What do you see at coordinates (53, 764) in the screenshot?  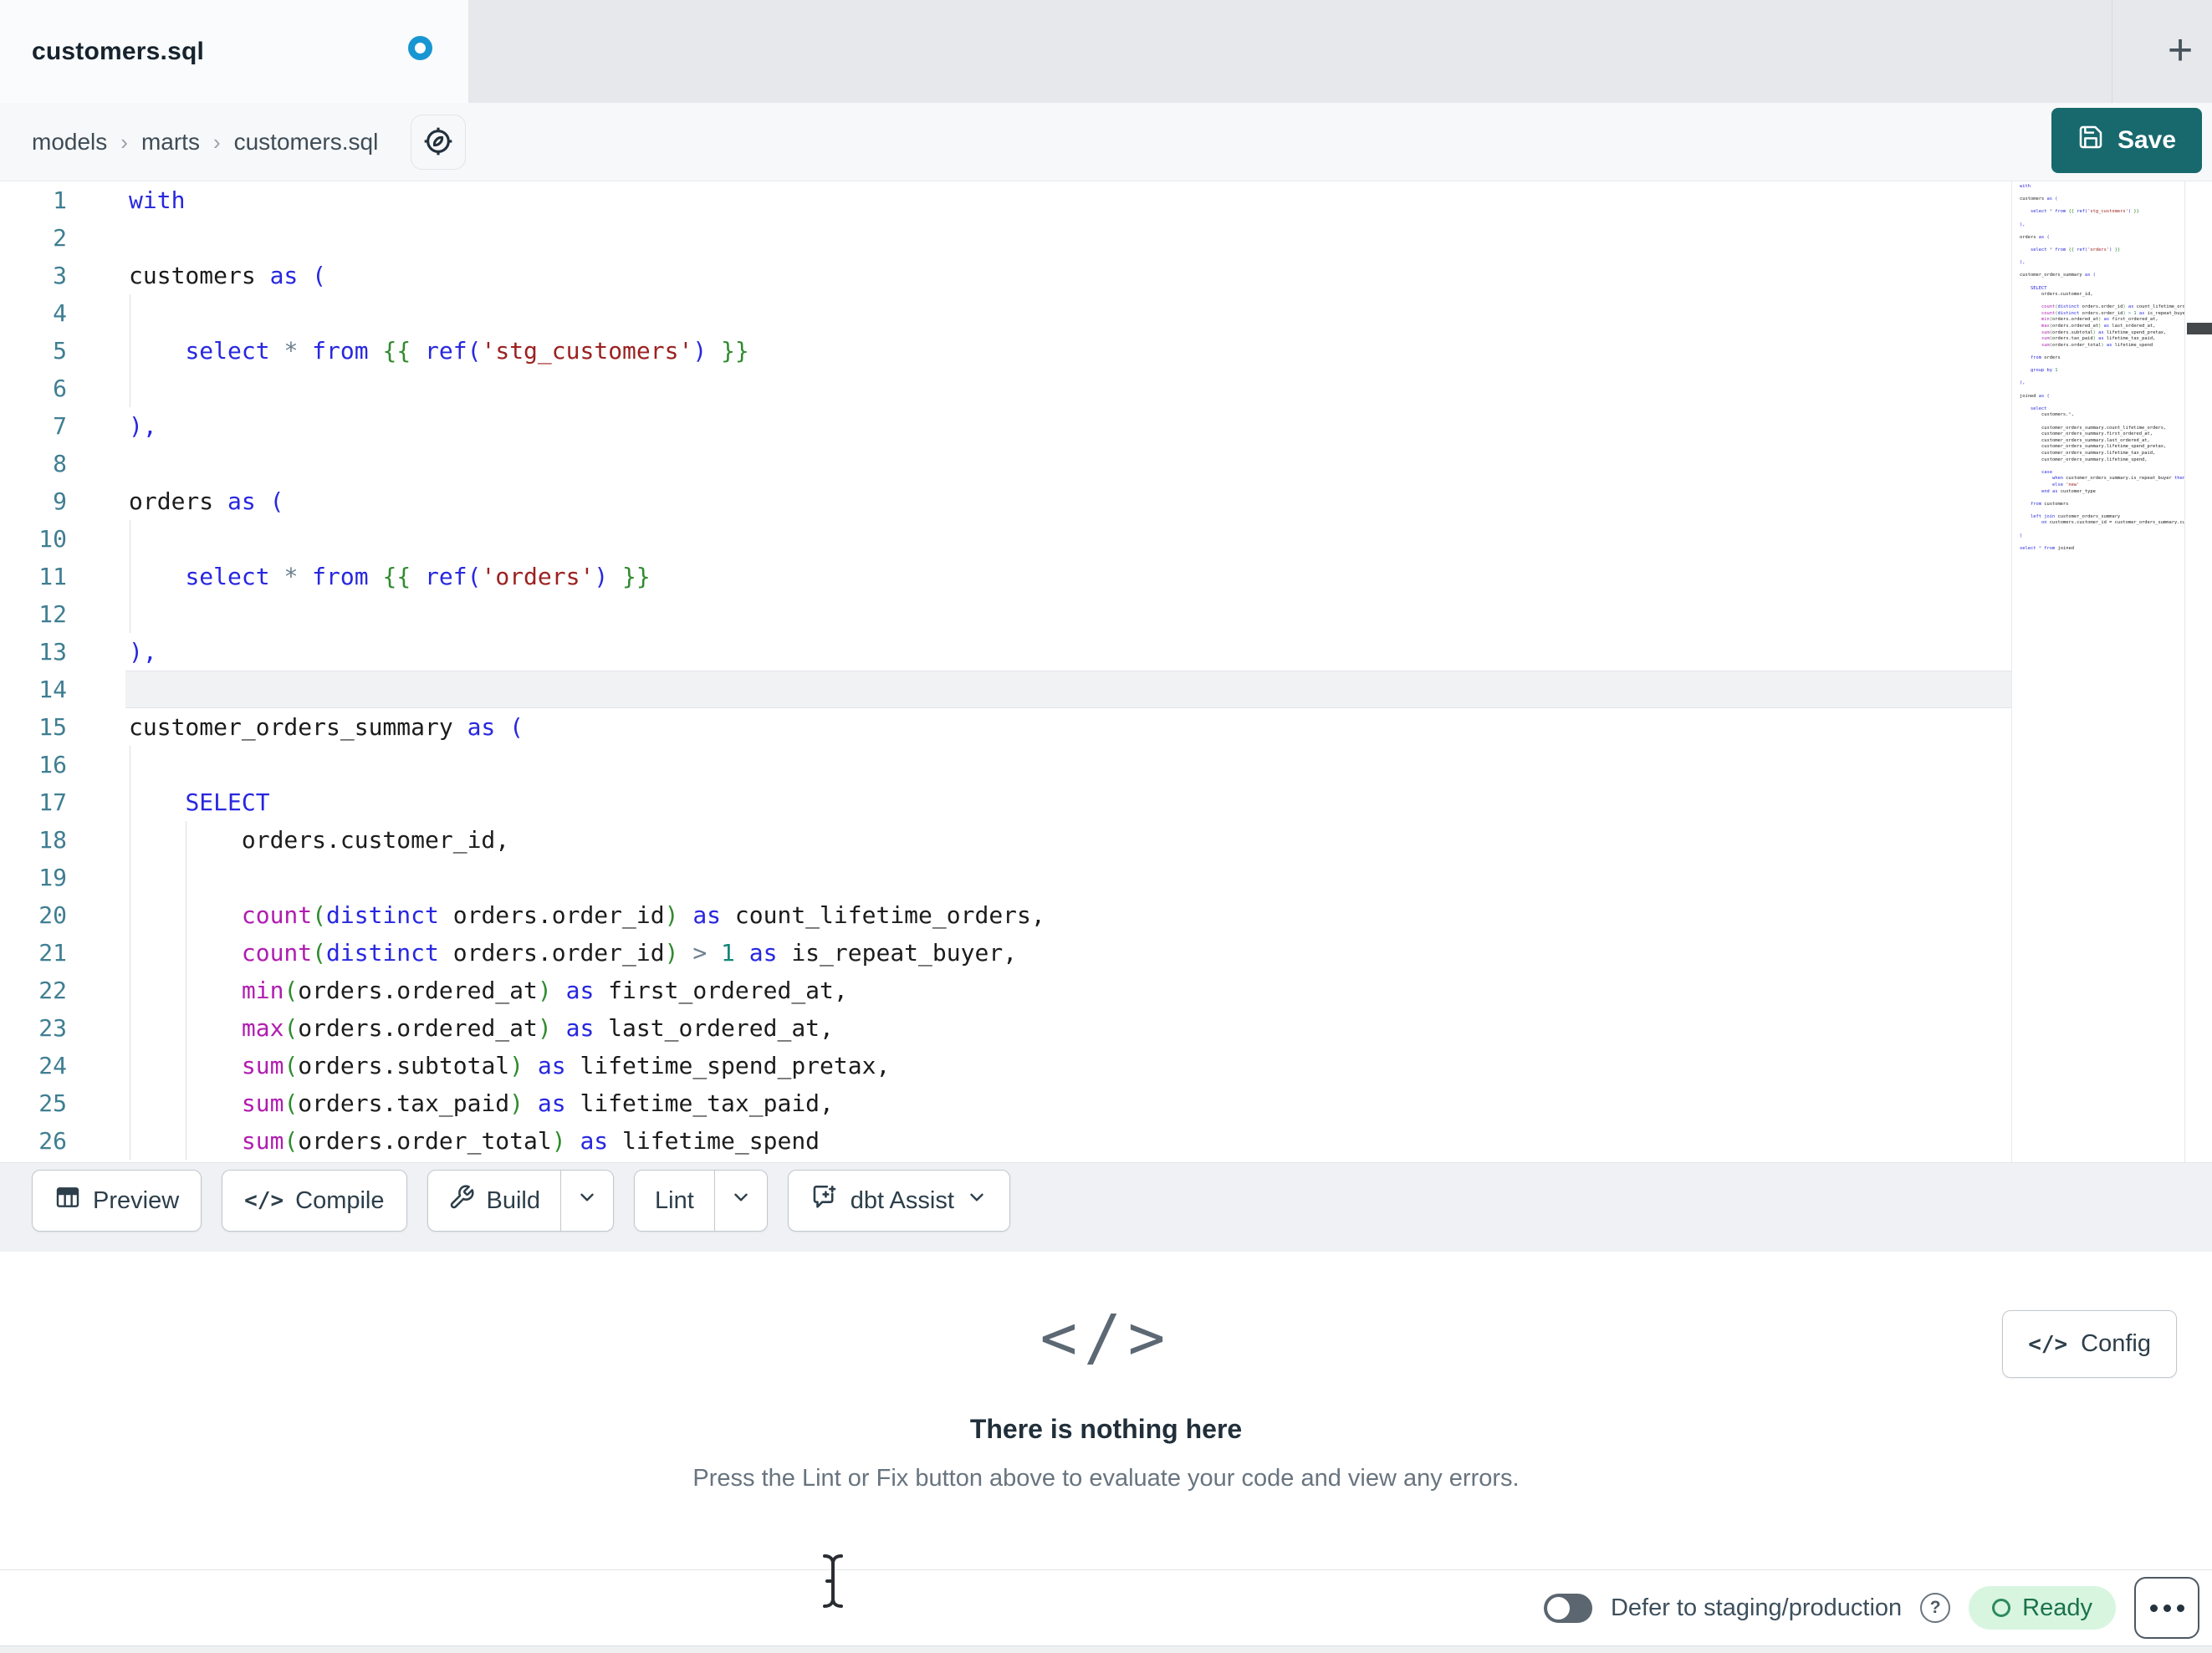 I see `line-number: 16` at bounding box center [53, 764].